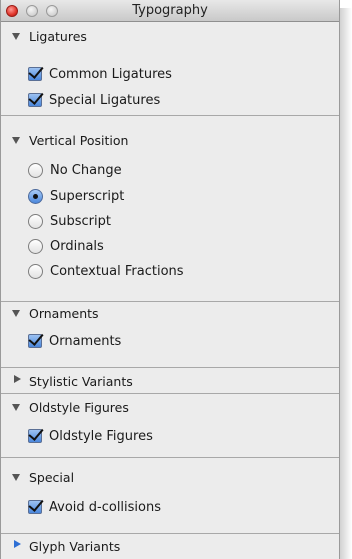 This screenshot has width=352, height=559. I want to click on section-ornaments: Ornaments Ornaments, so click(170, 335).